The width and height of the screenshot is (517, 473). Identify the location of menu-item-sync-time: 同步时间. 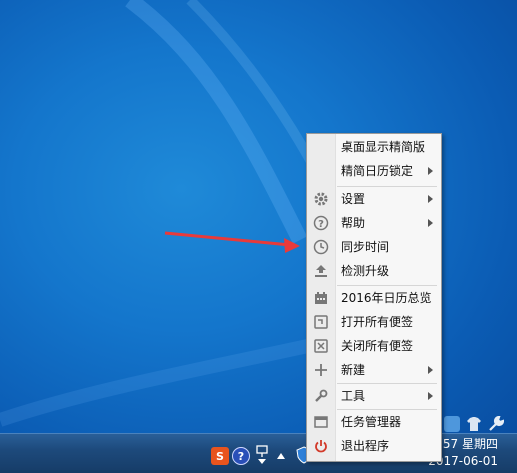
(374, 247).